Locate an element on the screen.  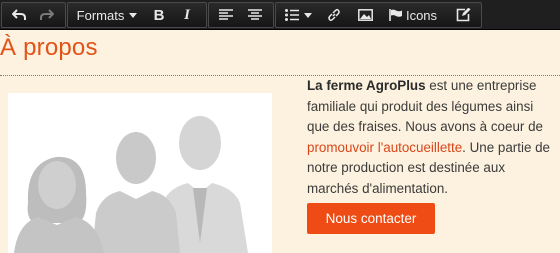
icons-button: Icons is located at coordinates (413, 15).